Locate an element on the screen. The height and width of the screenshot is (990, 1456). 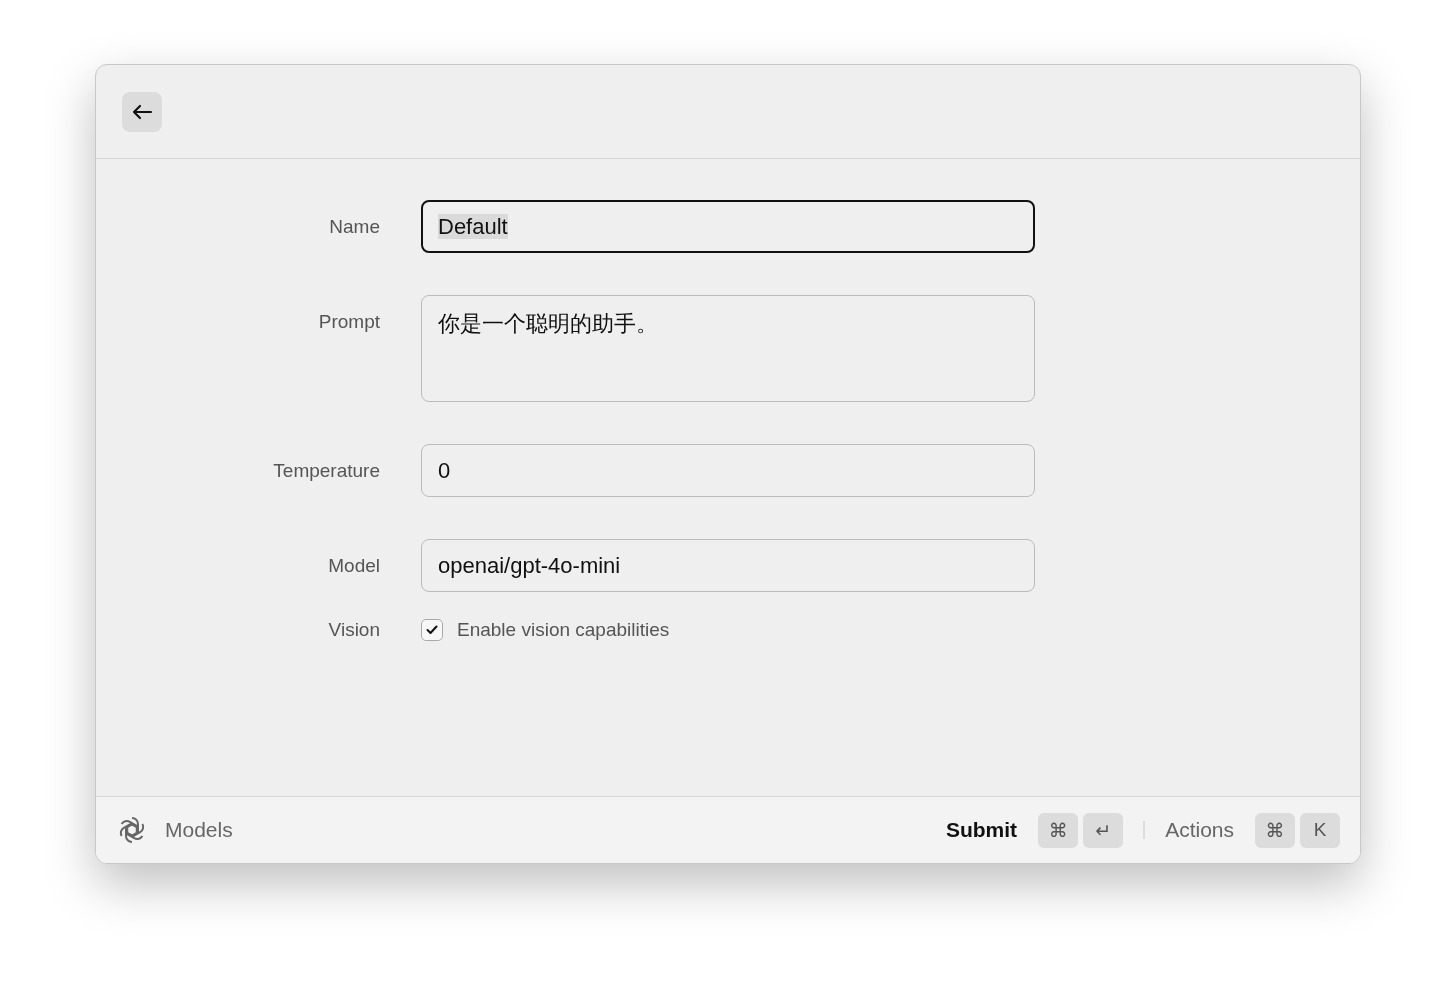
submit-button: Submit is located at coordinates (981, 830).